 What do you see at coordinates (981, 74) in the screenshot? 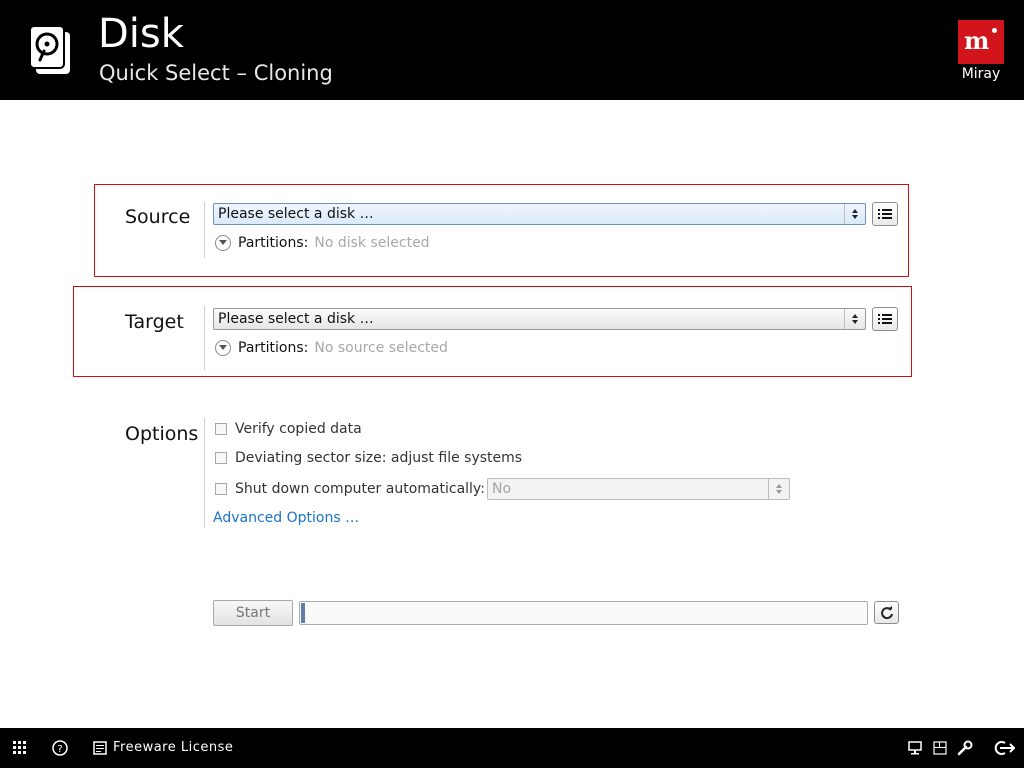
I see `brand-name: Miray` at bounding box center [981, 74].